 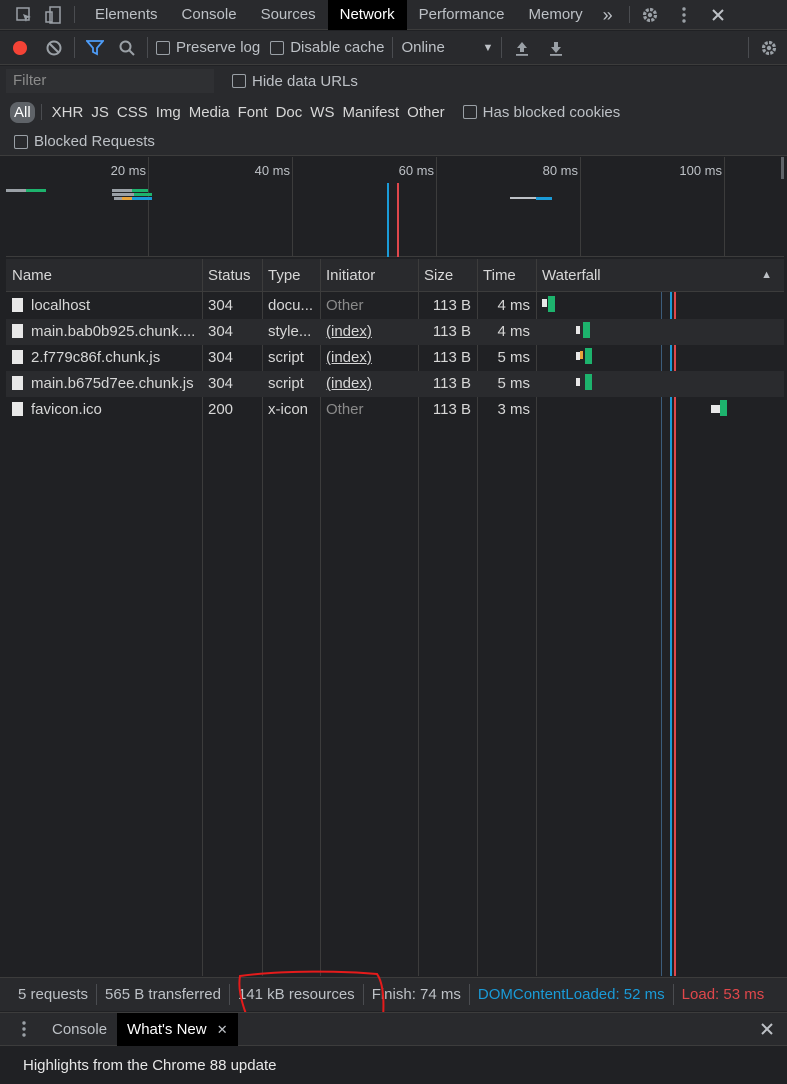 I want to click on table-row: favicon.ico 200 x-icon Other 113 B 3 ms, so click(x=395, y=410).